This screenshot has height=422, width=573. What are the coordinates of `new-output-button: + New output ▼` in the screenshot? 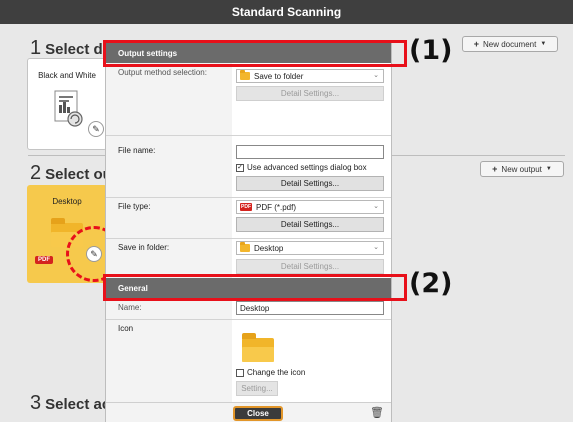 It's located at (522, 169).